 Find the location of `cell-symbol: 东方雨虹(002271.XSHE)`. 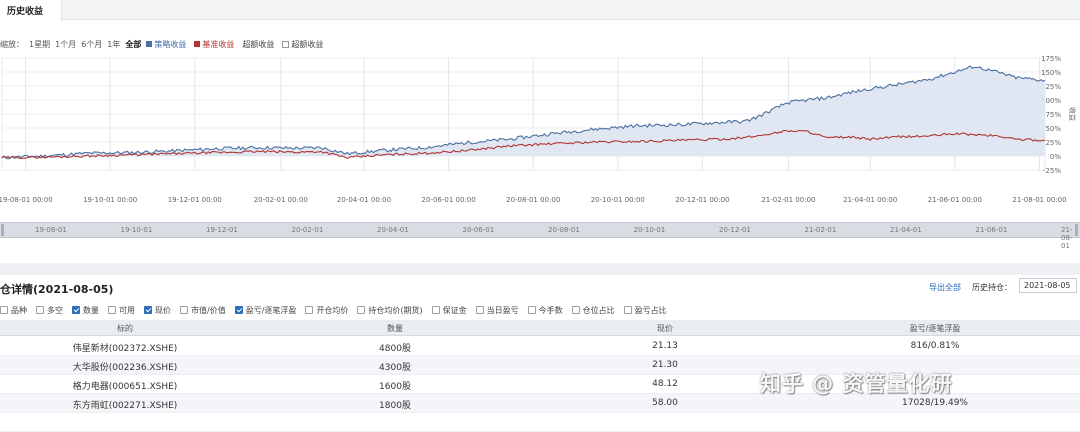

cell-symbol: 东方雨虹(002271.XSHE) is located at coordinates (125, 406).